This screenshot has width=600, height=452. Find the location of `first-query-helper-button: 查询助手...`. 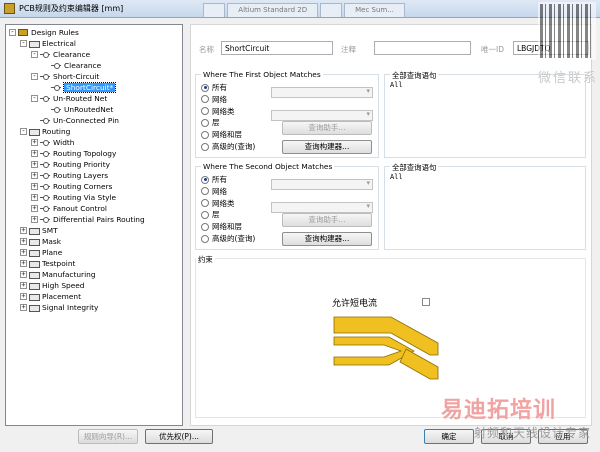

first-query-helper-button: 查询助手... is located at coordinates (327, 128).